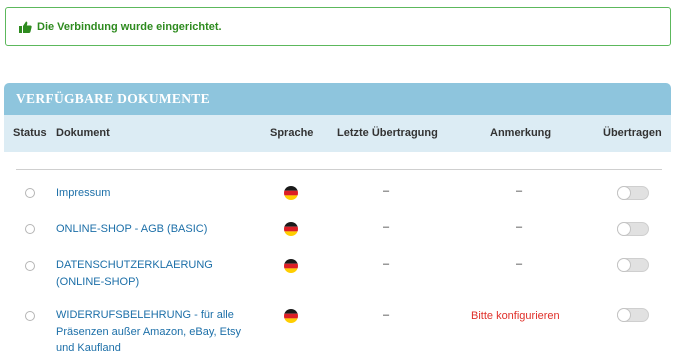 The height and width of the screenshot is (361, 678). What do you see at coordinates (156, 193) in the screenshot?
I see `document-link: Impressum` at bounding box center [156, 193].